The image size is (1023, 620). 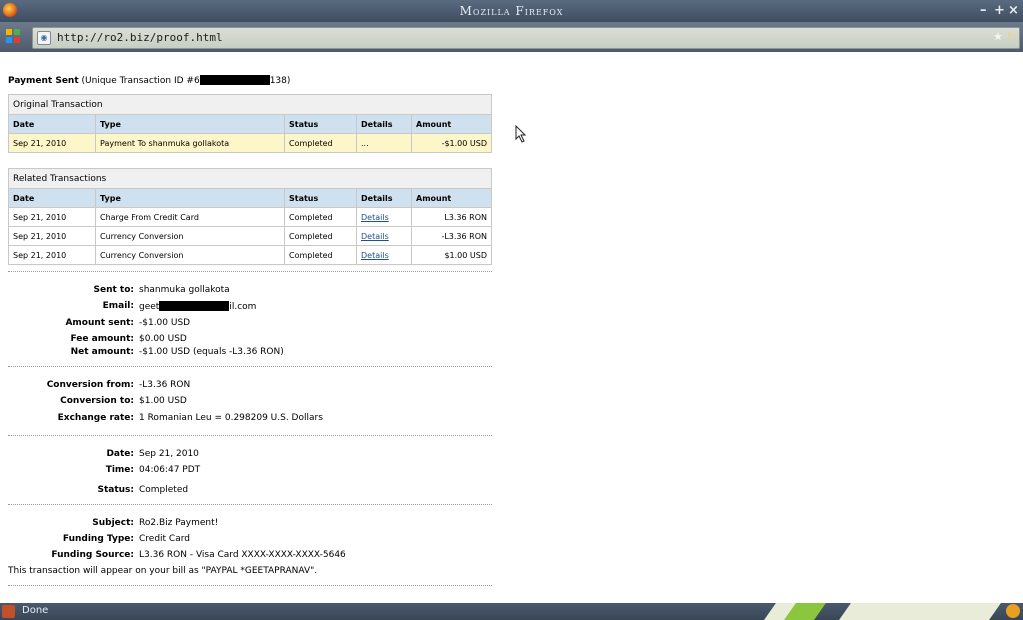 What do you see at coordinates (163, 339) in the screenshot?
I see `fee-amount-value: $0.00 USD` at bounding box center [163, 339].